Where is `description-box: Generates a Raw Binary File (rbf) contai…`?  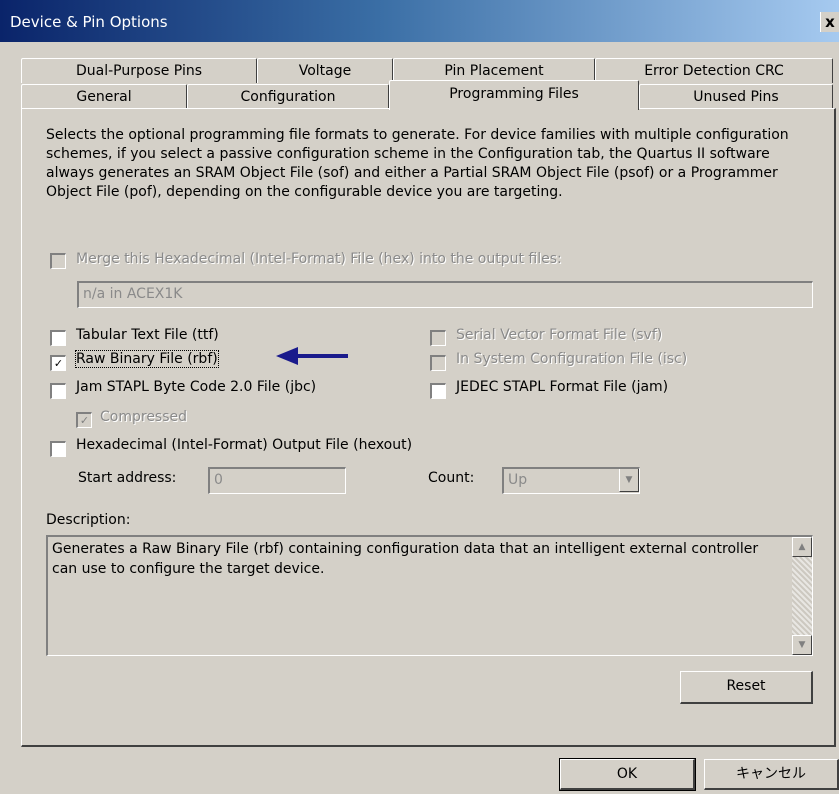
description-box: Generates a Raw Binary File (rbf) contai… is located at coordinates (429, 595).